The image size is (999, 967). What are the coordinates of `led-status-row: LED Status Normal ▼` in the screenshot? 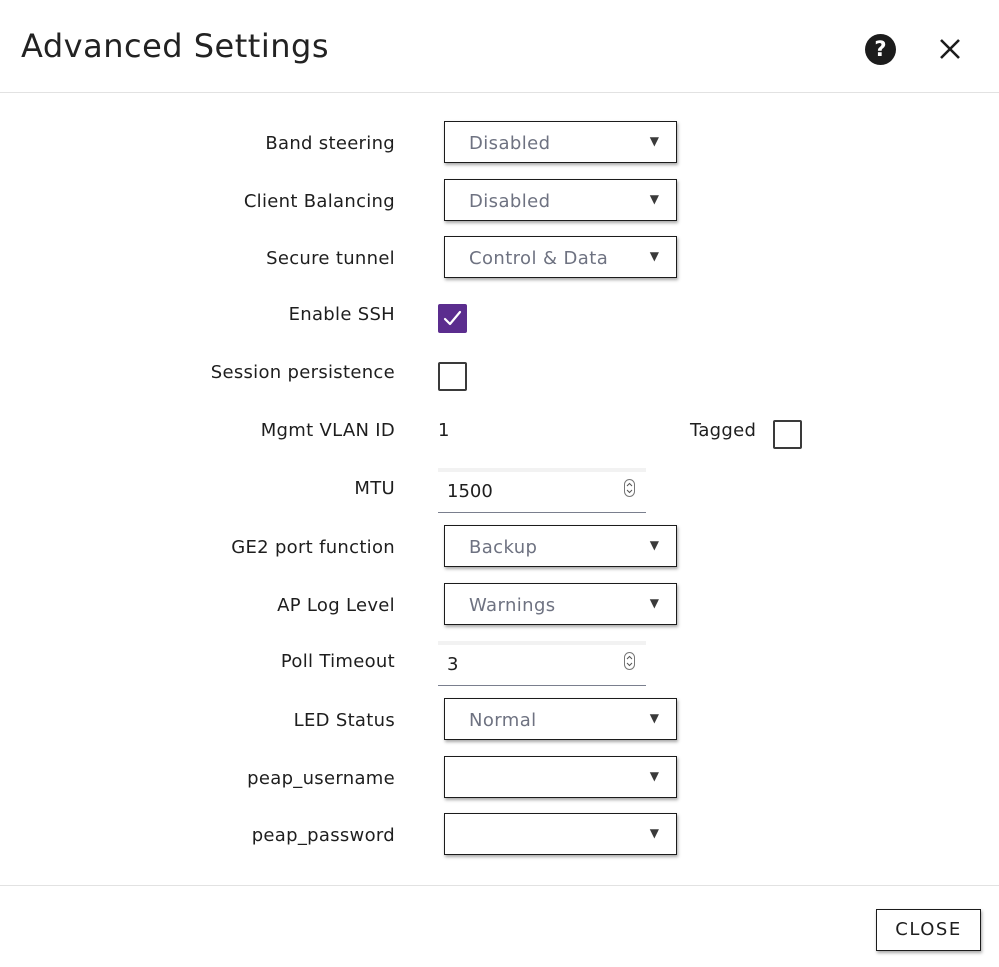 It's located at (499, 721).